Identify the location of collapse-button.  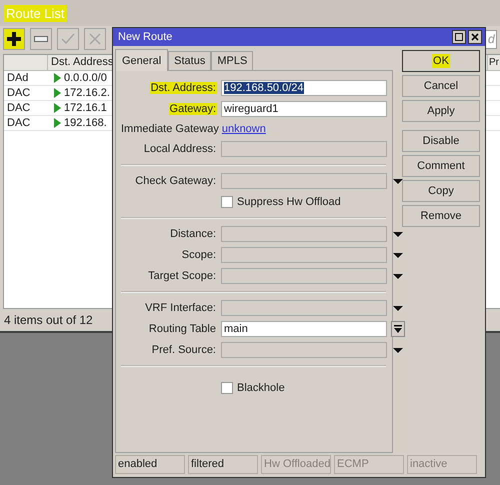
(398, 329).